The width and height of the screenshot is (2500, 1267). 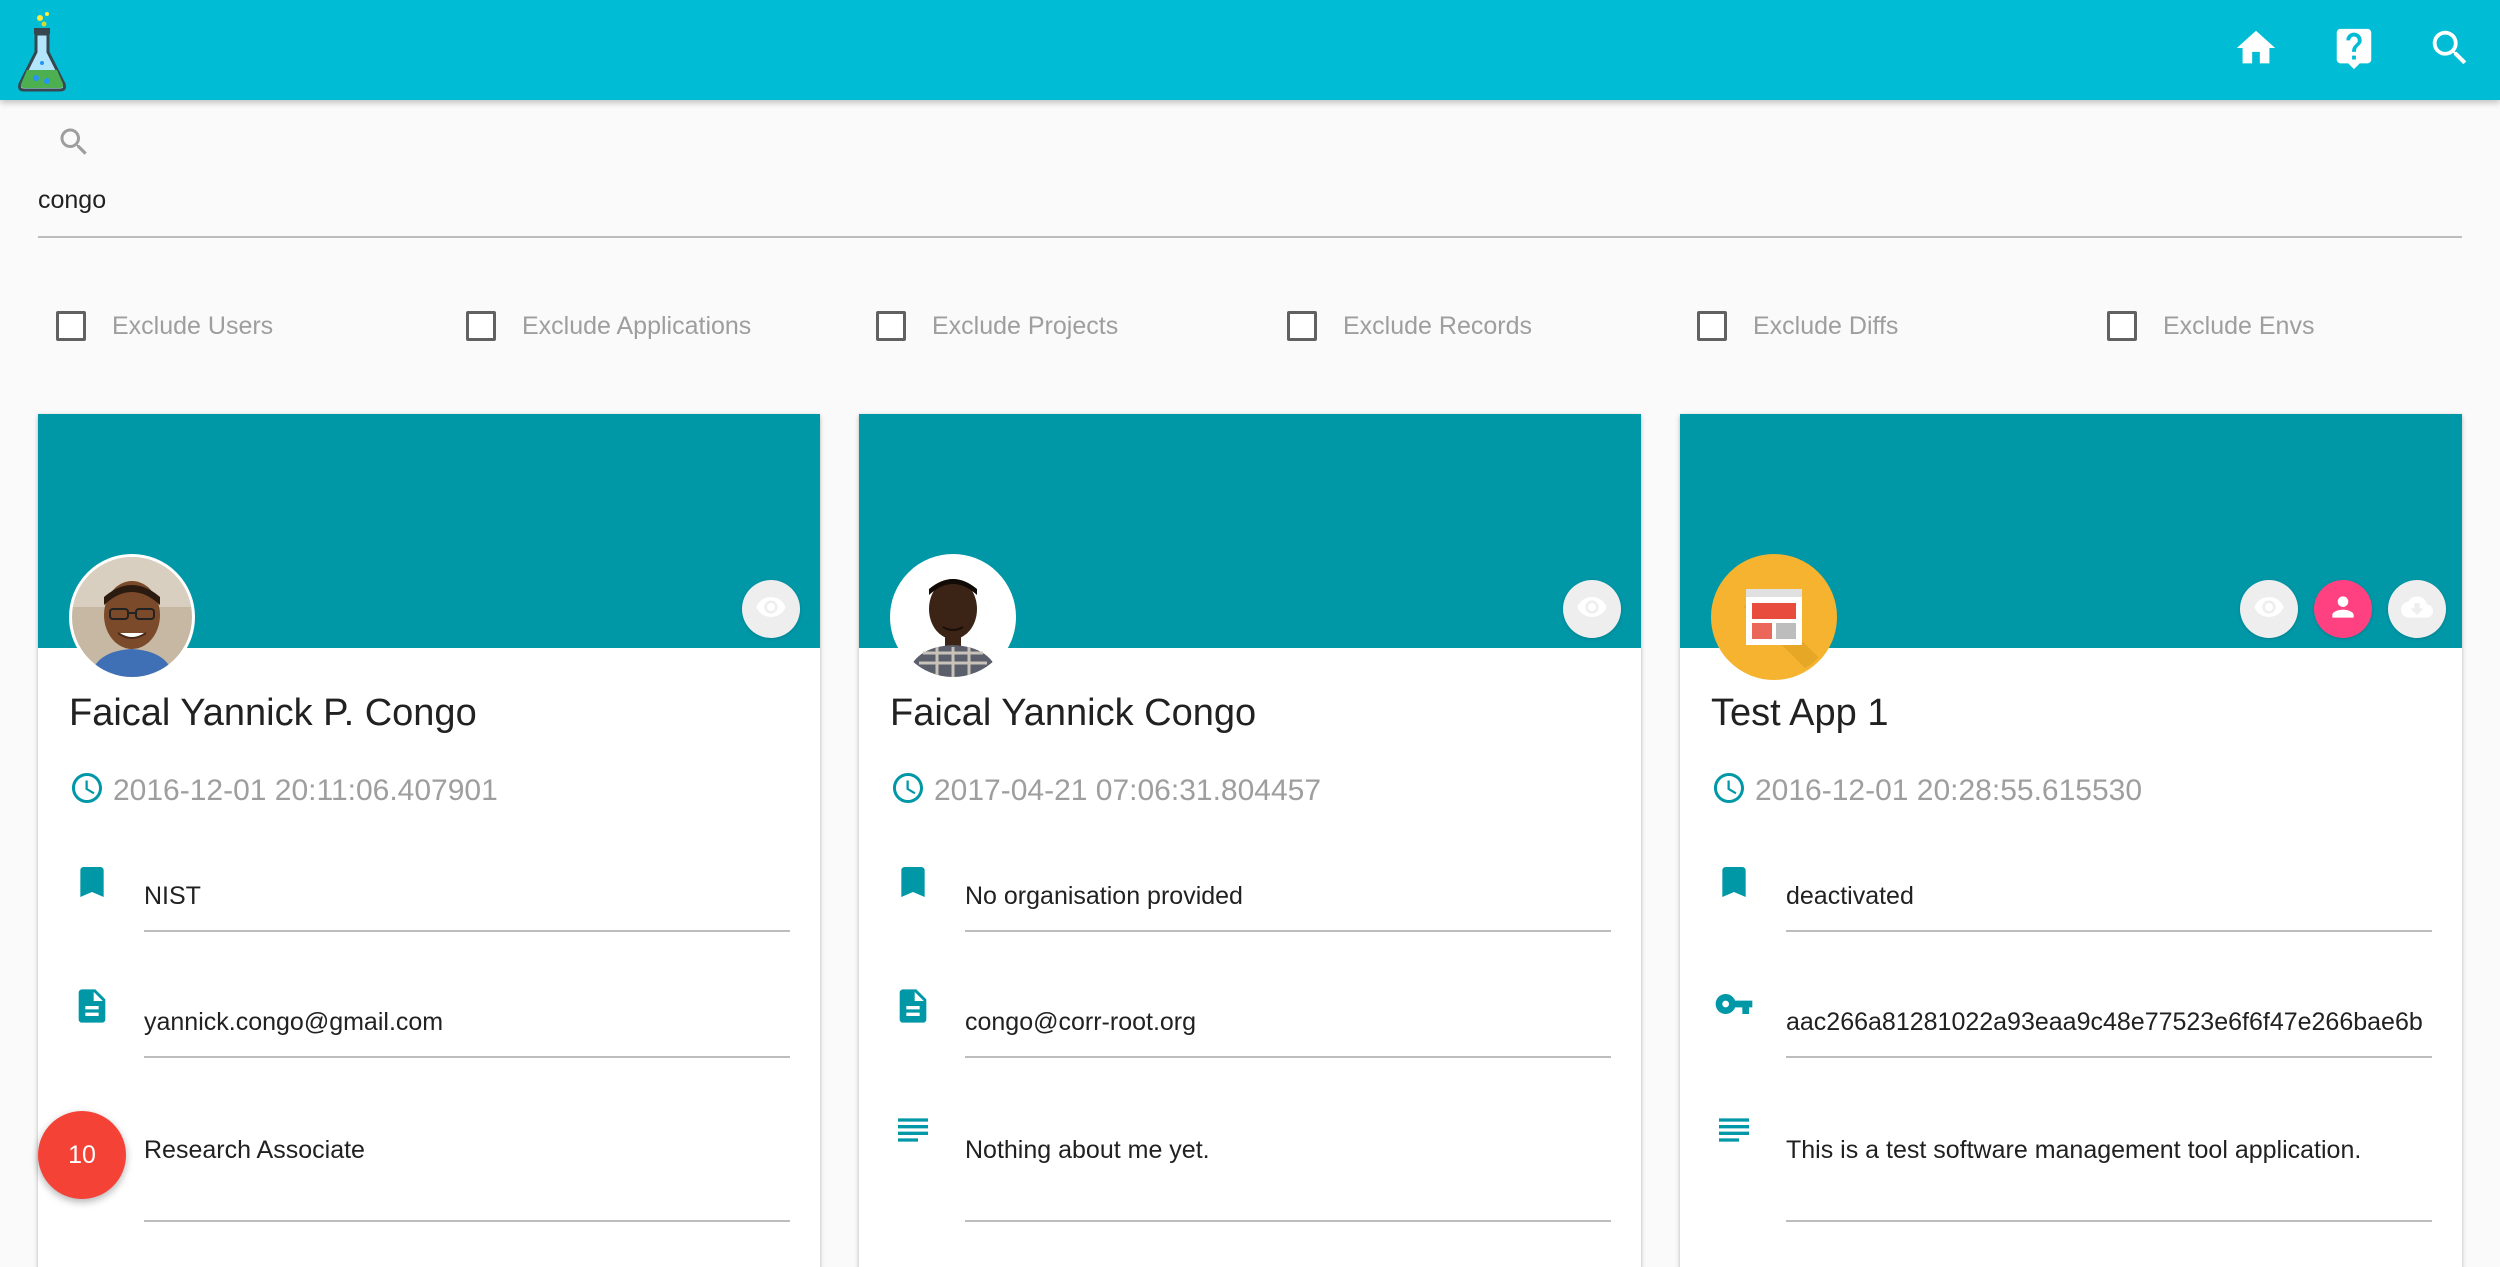 I want to click on search-input, so click(x=1250, y=208).